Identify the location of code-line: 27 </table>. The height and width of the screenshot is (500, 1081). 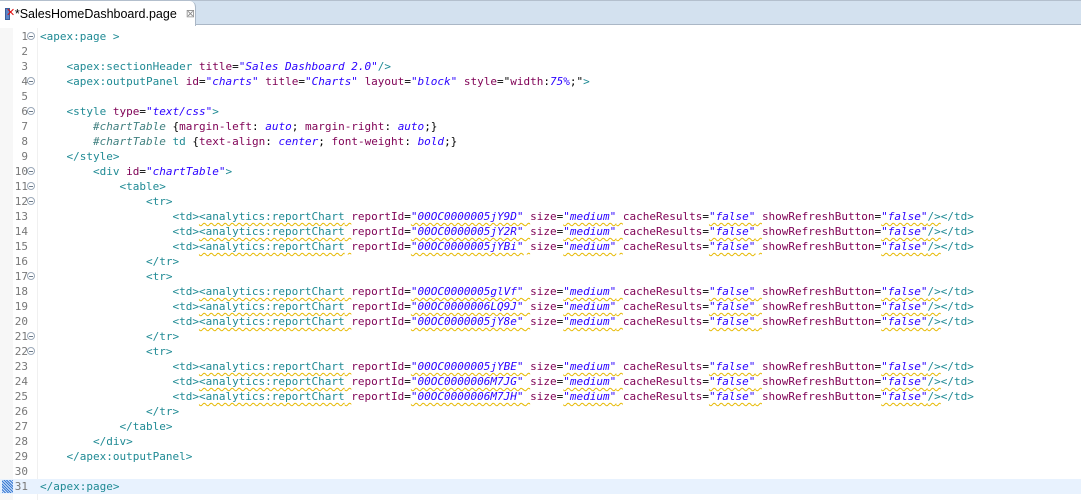
(540, 426).